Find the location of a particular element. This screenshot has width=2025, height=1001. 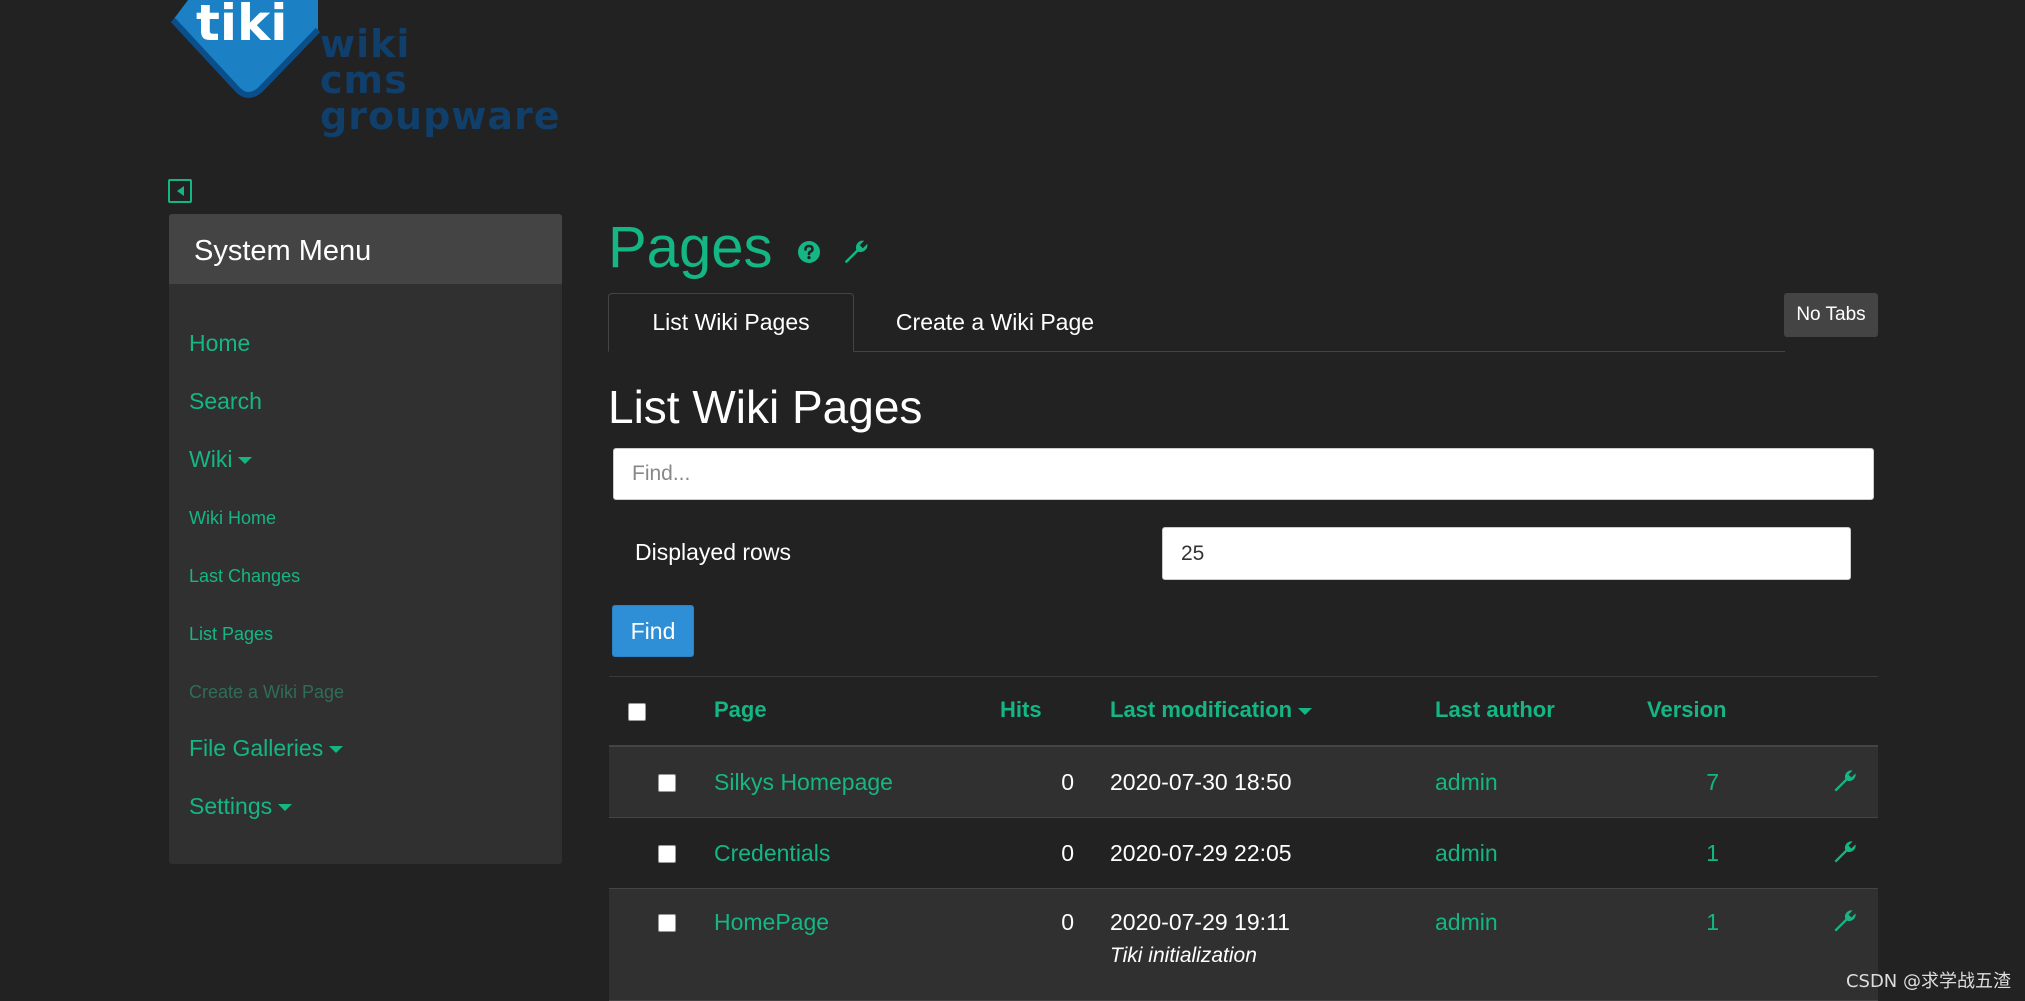

logo-tagline: wiki cms groupware is located at coordinates (440, 80).